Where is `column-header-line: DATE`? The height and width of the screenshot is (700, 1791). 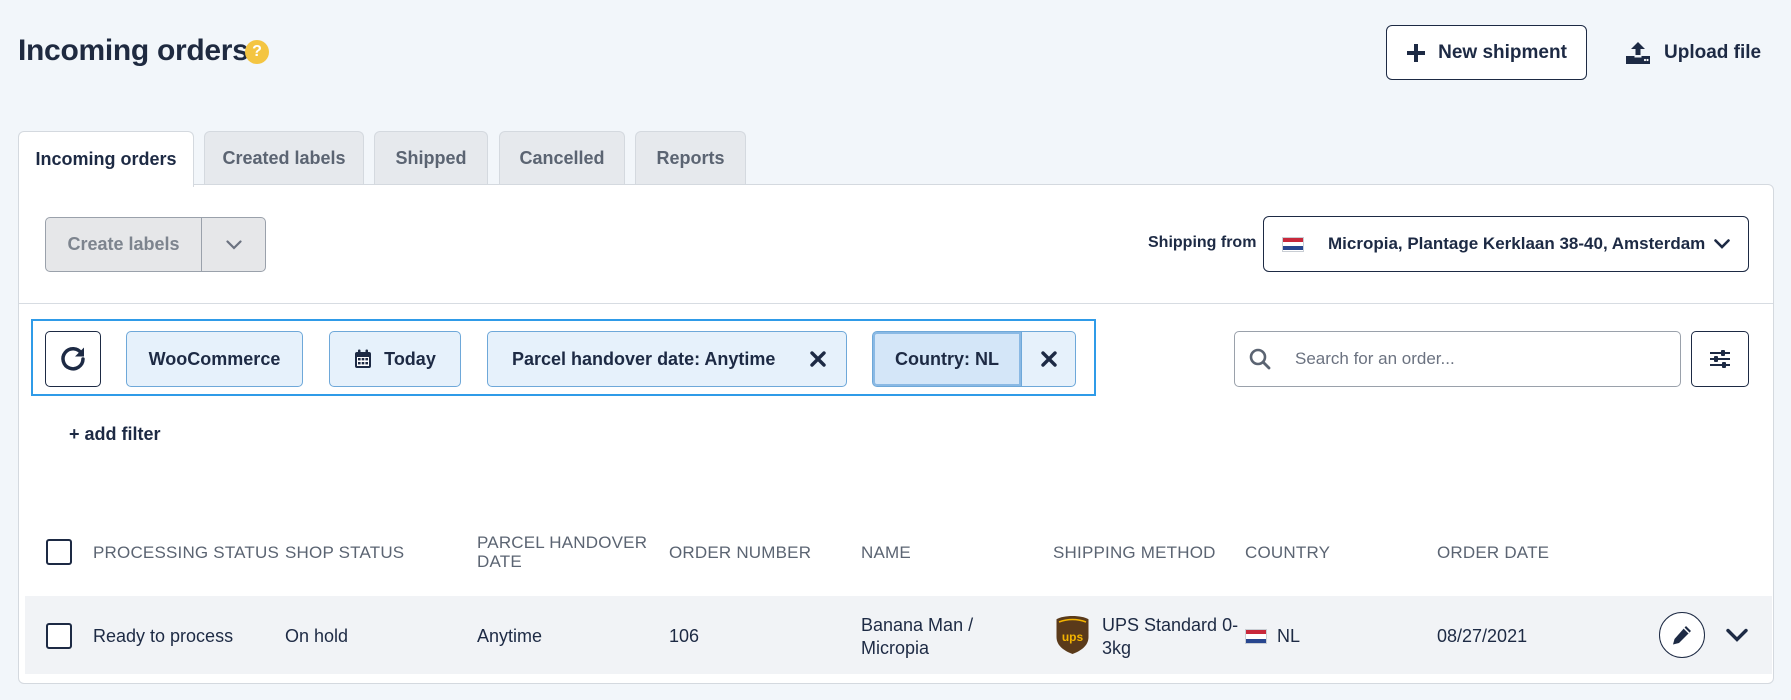
column-header-line: DATE is located at coordinates (499, 561).